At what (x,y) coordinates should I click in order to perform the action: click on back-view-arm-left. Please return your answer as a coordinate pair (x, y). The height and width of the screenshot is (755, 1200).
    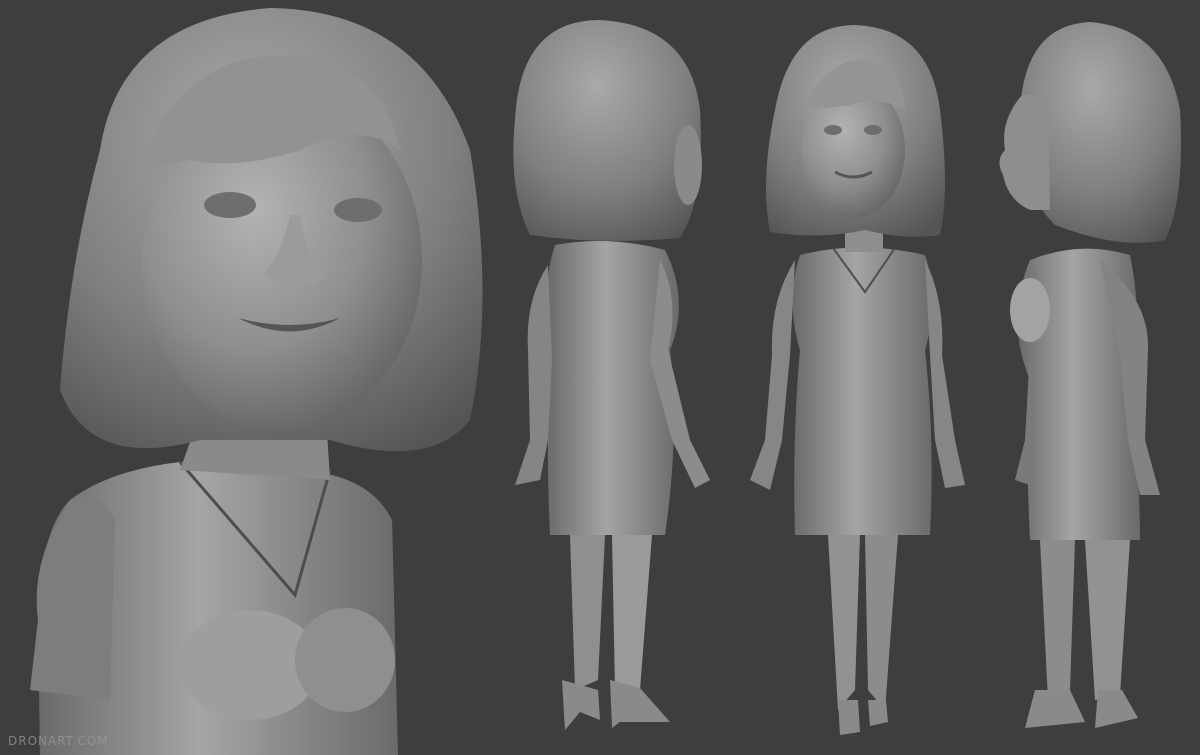
    Looking at the image, I should click on (533, 375).